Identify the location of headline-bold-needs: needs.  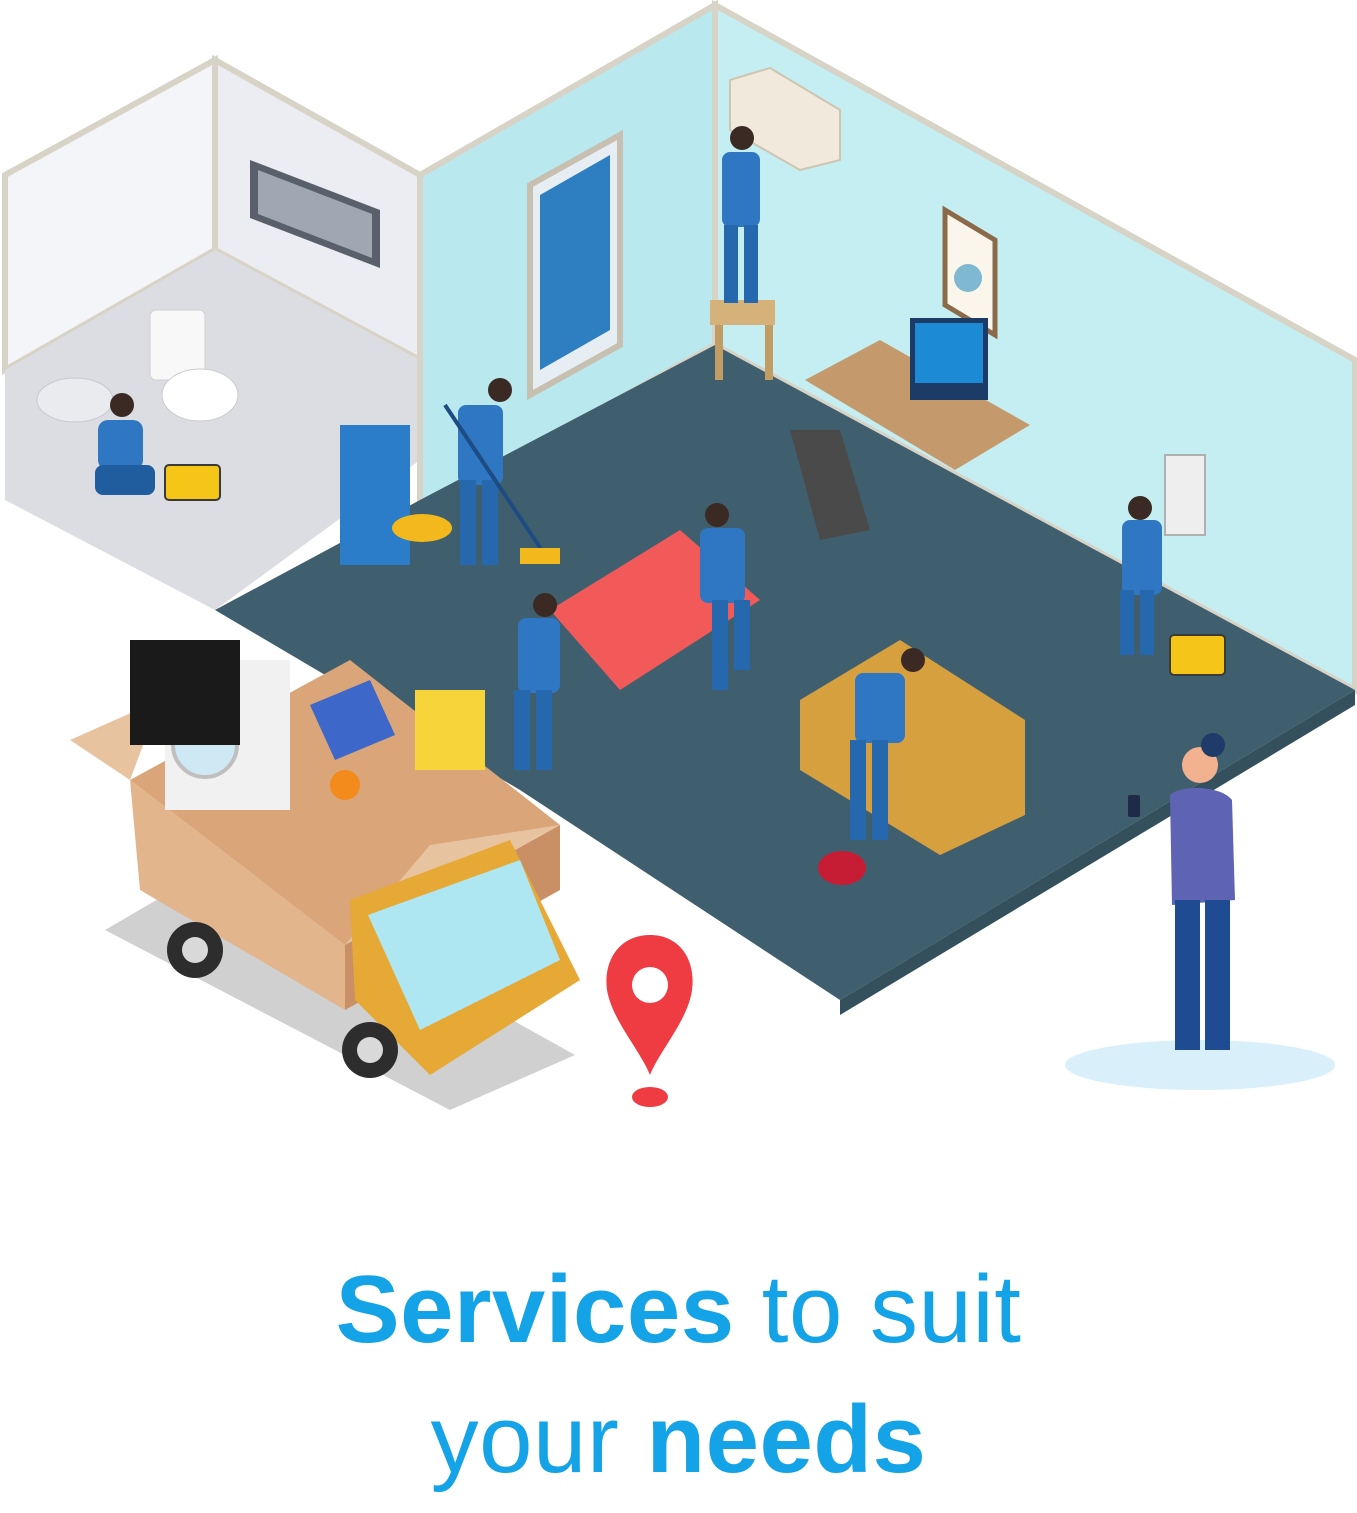
(786, 1439).